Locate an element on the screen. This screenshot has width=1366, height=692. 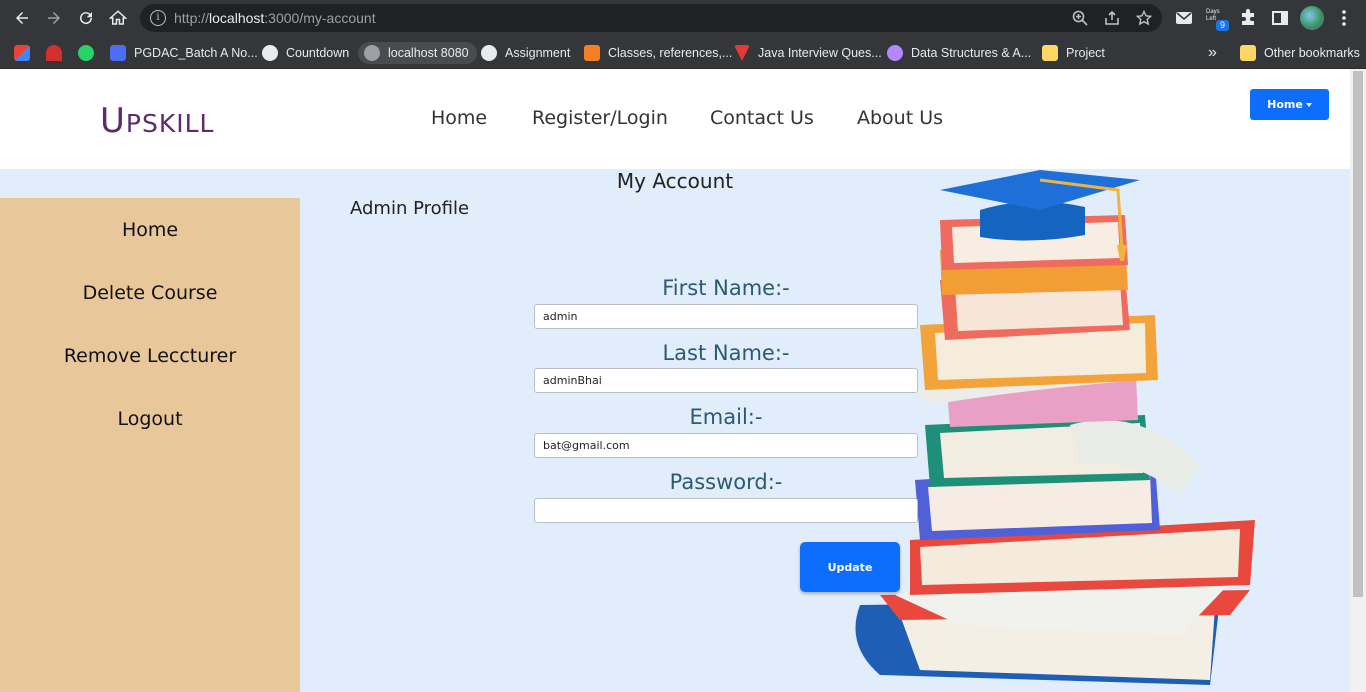
extensions-puzzle-icon is located at coordinates (1248, 18).